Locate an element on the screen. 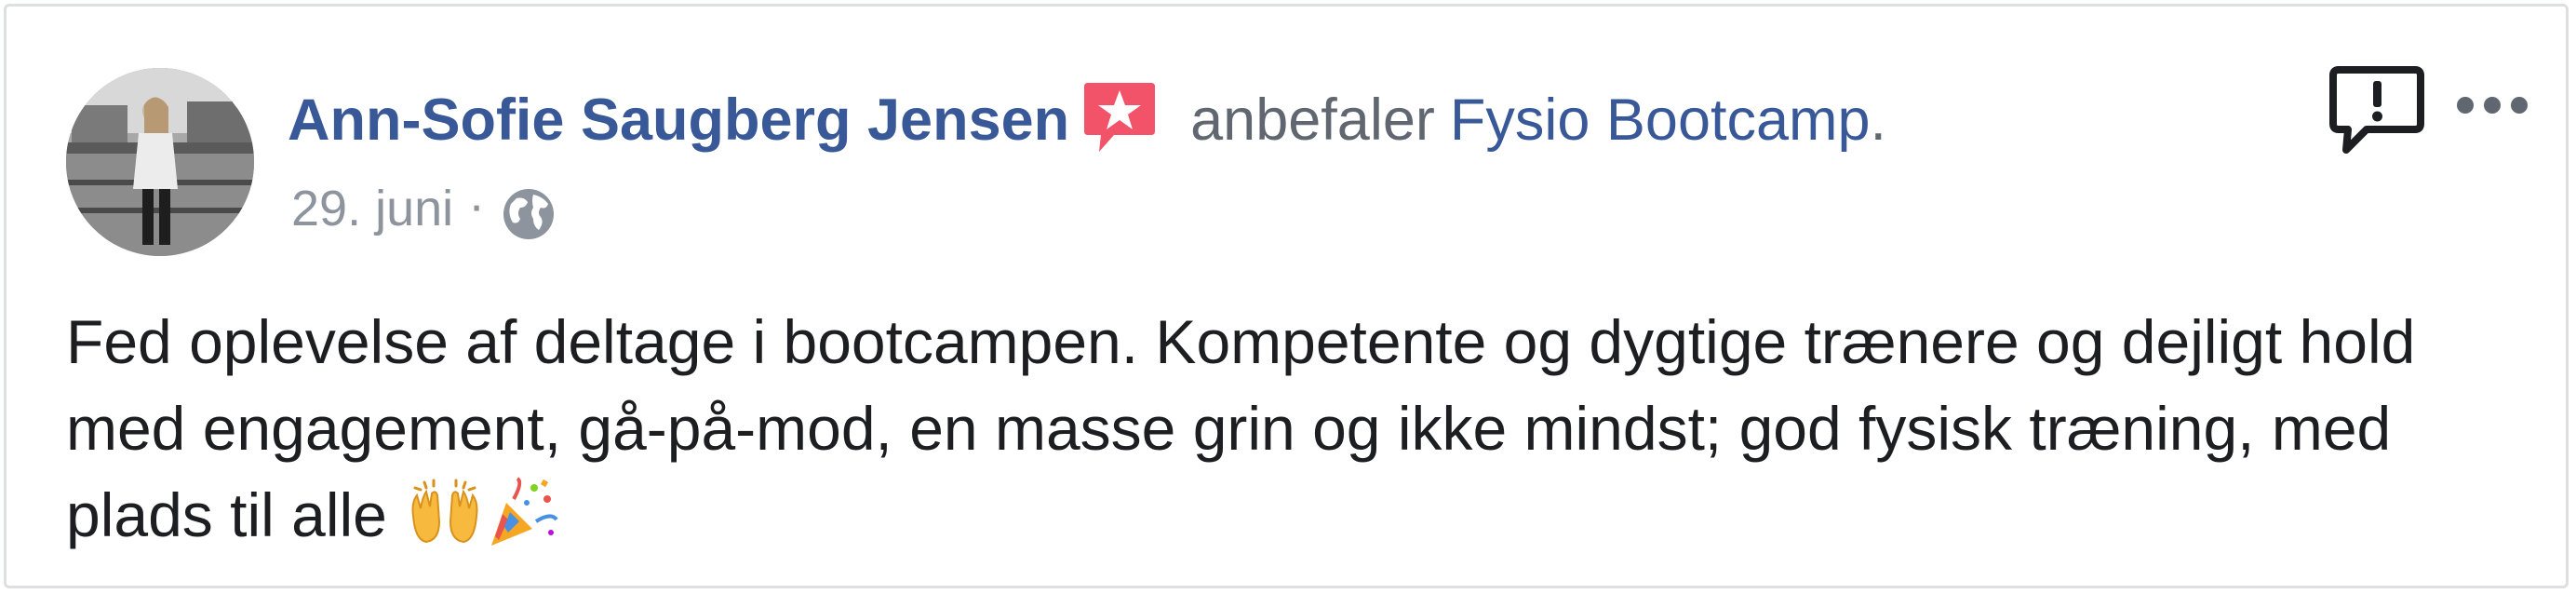  more-options-button is located at coordinates (2492, 105).